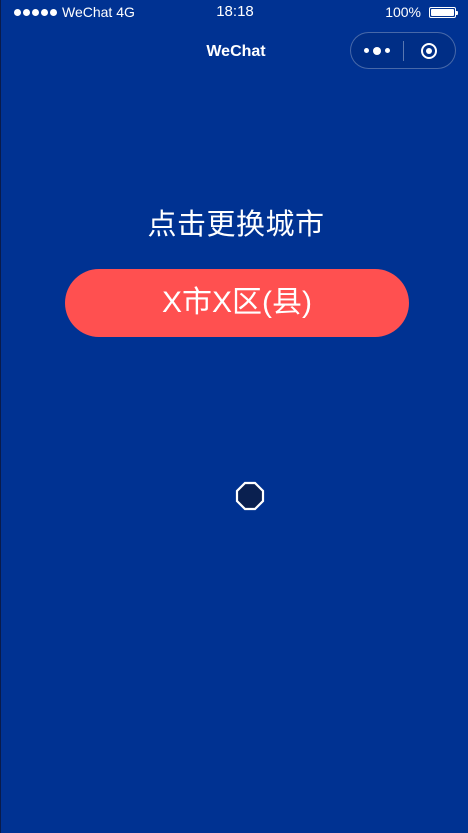 The height and width of the screenshot is (833, 468). What do you see at coordinates (237, 303) in the screenshot?
I see `city-select-button: X市X区(县)` at bounding box center [237, 303].